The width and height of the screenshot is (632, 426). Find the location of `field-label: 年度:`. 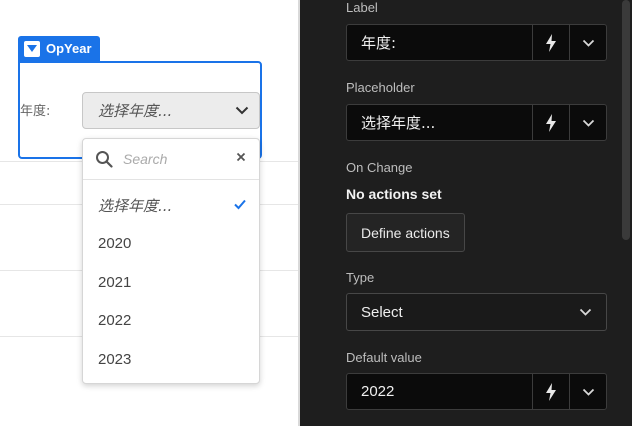

field-label: 年度: is located at coordinates (35, 111).